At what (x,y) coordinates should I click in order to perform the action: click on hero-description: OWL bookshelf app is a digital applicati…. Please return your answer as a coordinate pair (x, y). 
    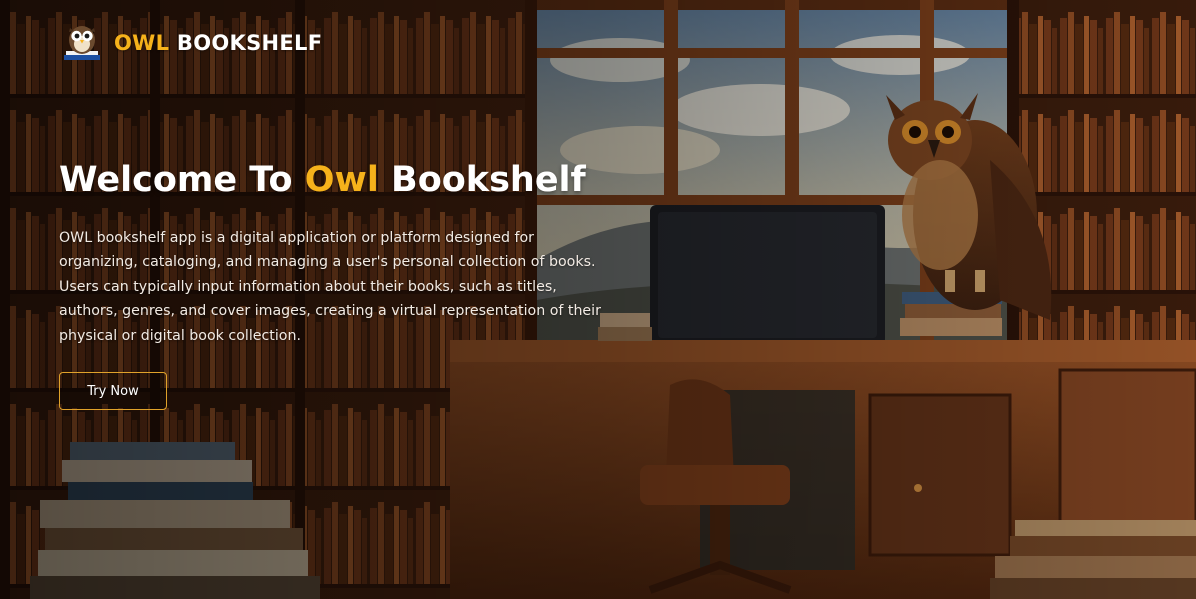
    Looking at the image, I should click on (330, 287).